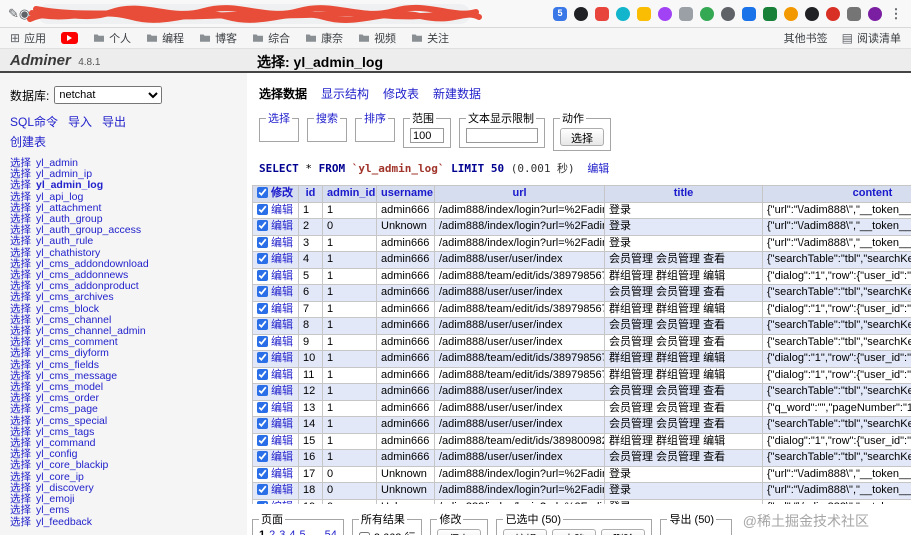 This screenshot has height=535, width=911. I want to click on moon-extension-icon, so click(812, 13).